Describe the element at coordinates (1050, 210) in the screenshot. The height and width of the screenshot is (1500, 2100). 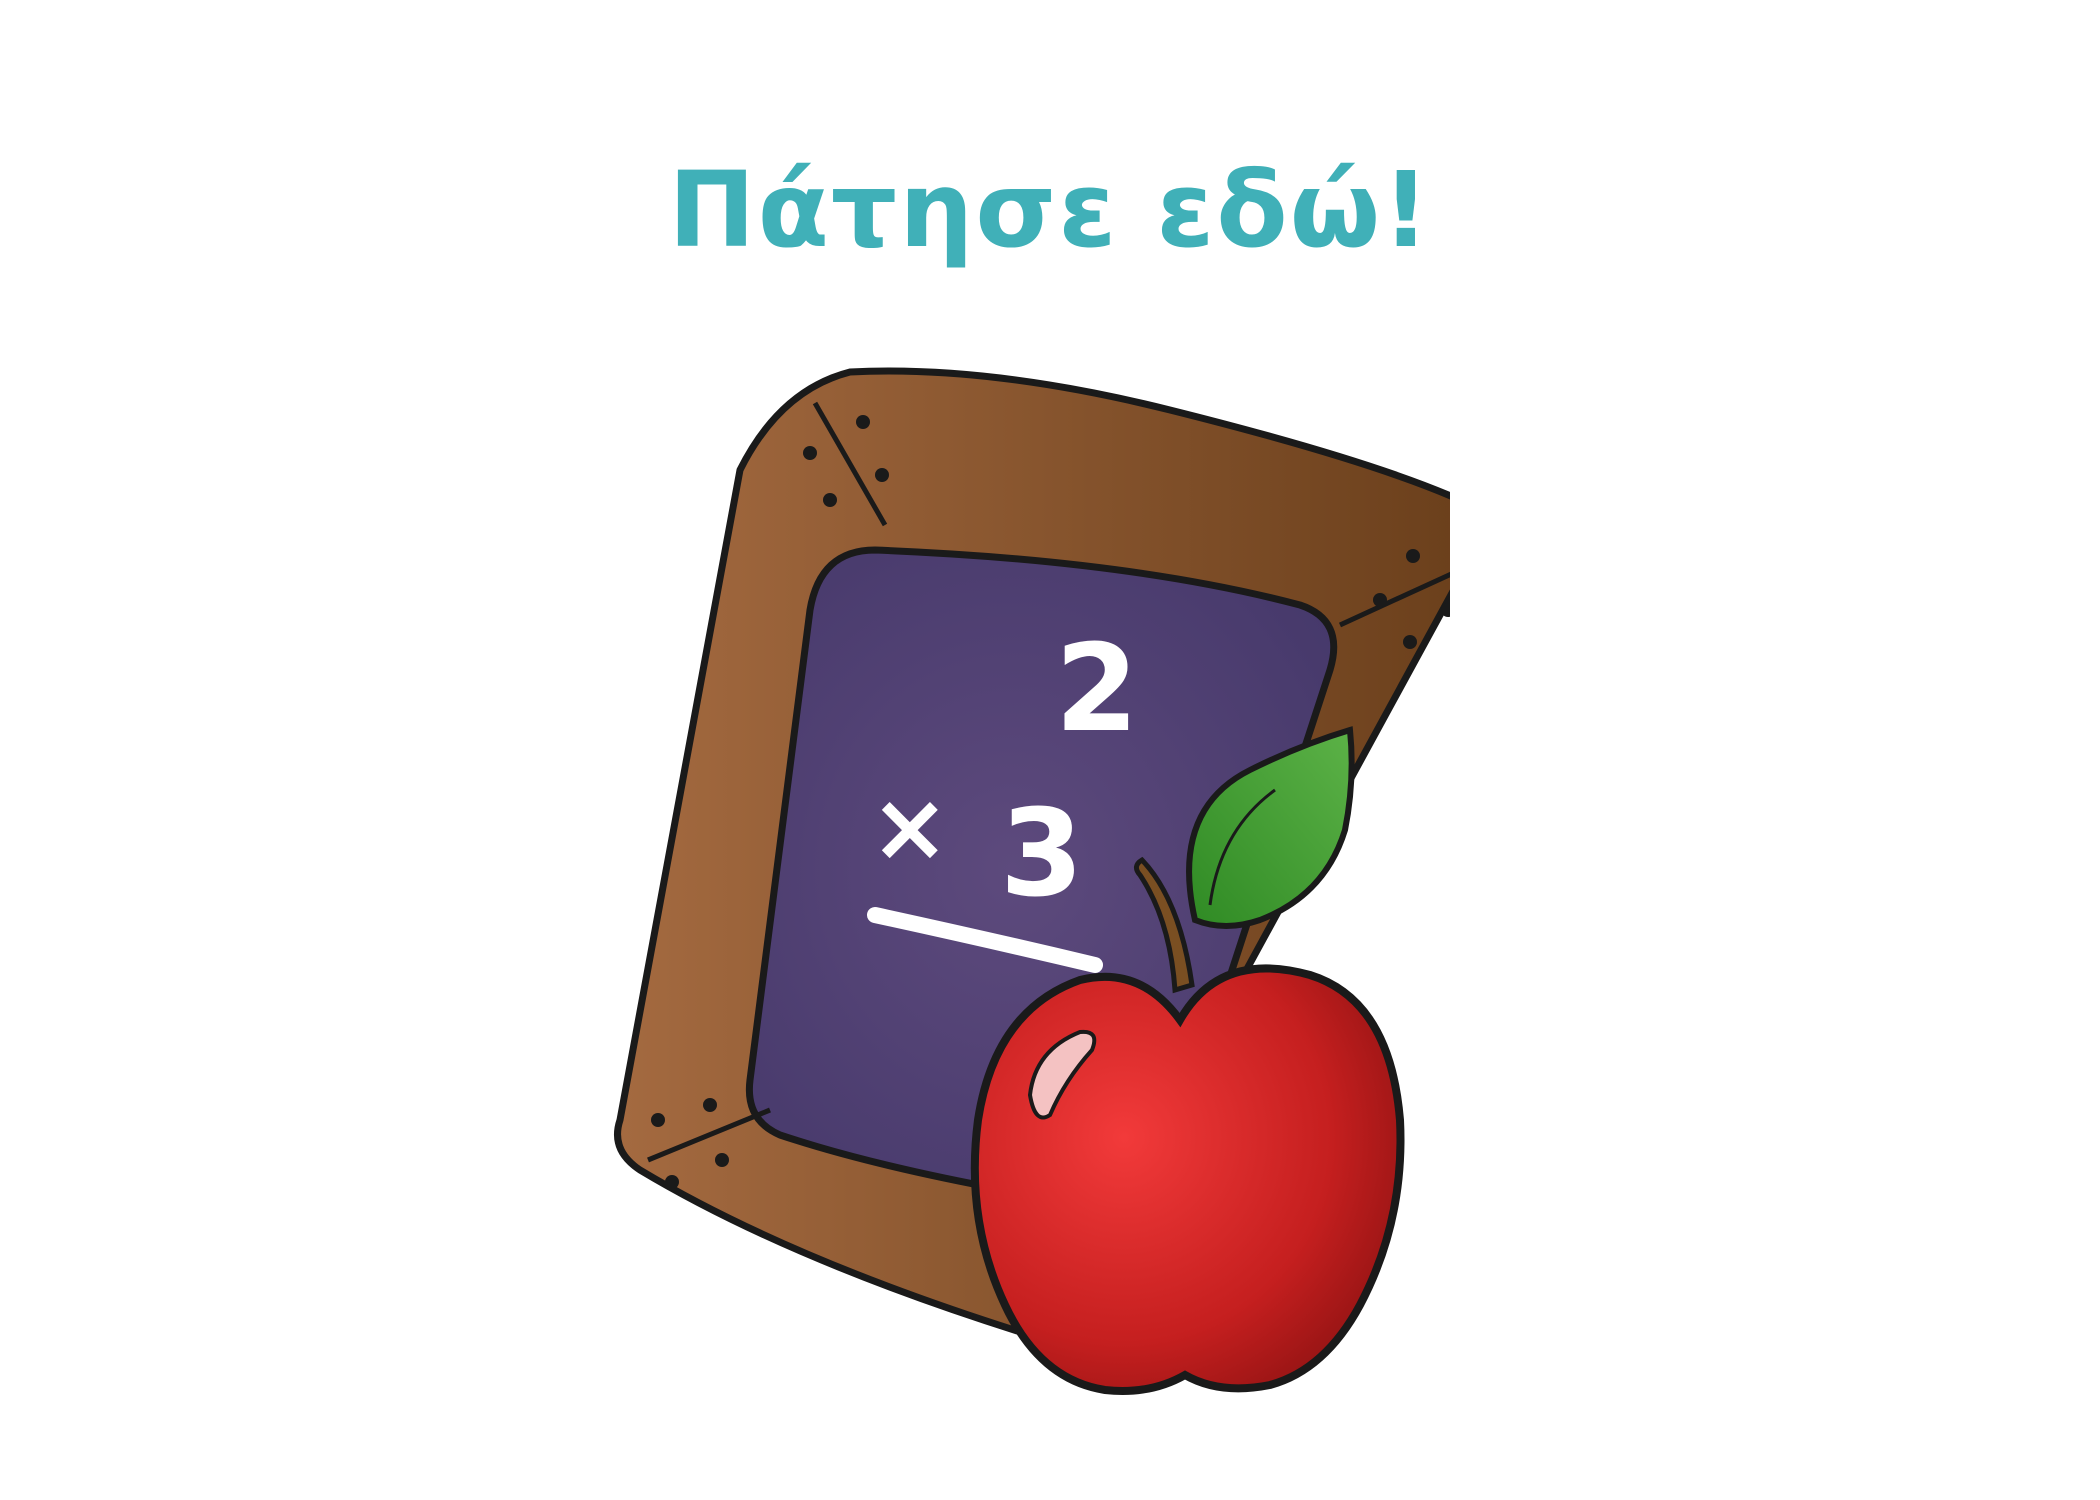
I see `click-here-prompt: Πάτησε εδώ!` at that location.